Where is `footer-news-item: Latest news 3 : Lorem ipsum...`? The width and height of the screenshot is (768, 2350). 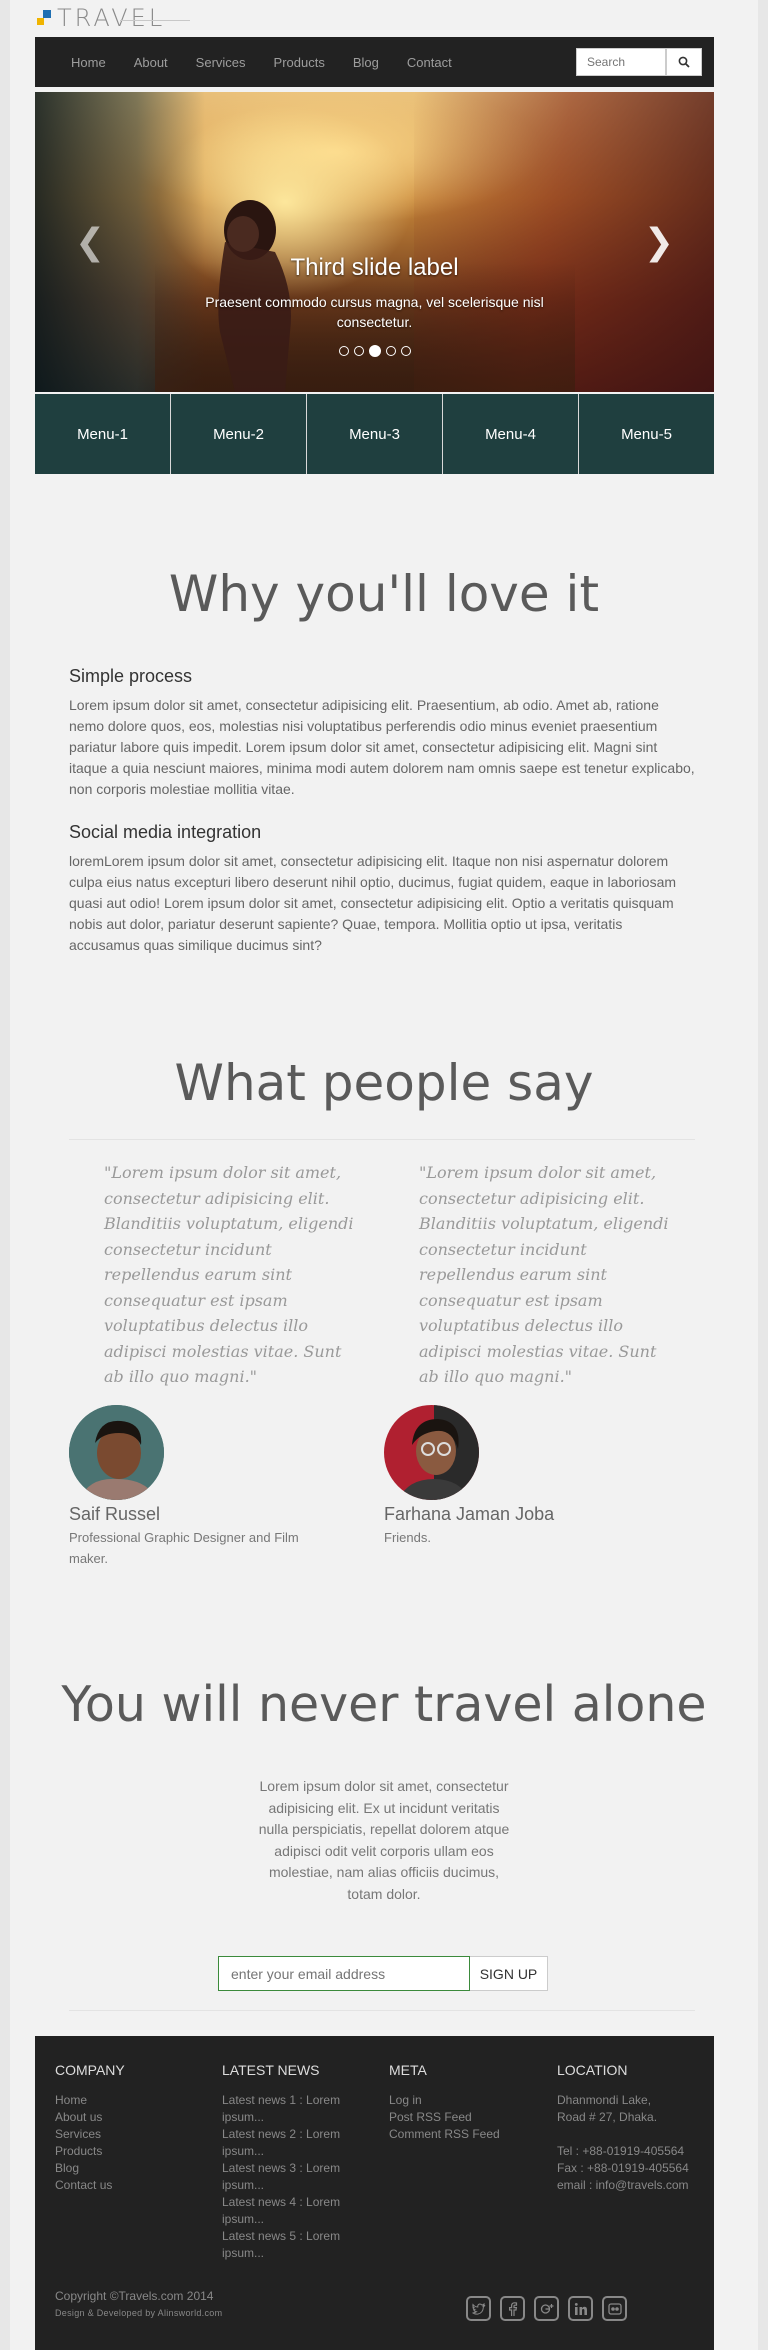
footer-news-item: Latest news 3 : Lorem ipsum... is located at coordinates (287, 2177).